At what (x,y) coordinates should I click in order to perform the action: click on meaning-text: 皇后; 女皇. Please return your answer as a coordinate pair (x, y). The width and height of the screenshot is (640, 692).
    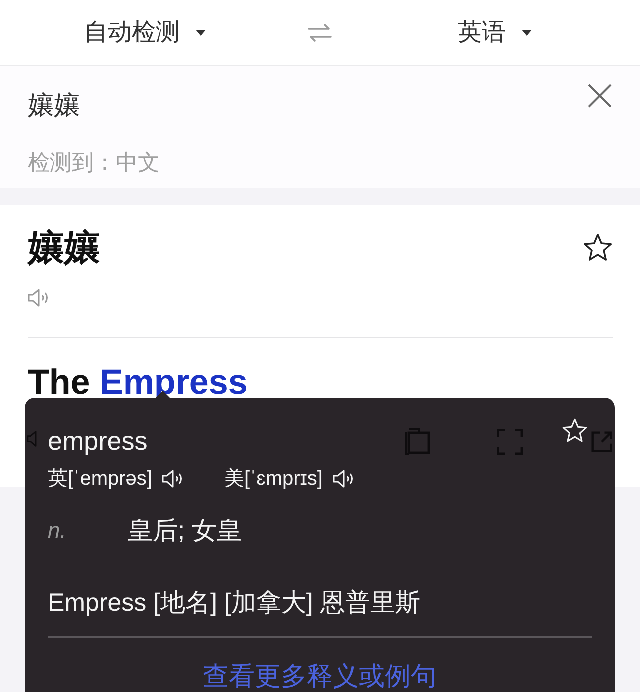
    Looking at the image, I should click on (185, 531).